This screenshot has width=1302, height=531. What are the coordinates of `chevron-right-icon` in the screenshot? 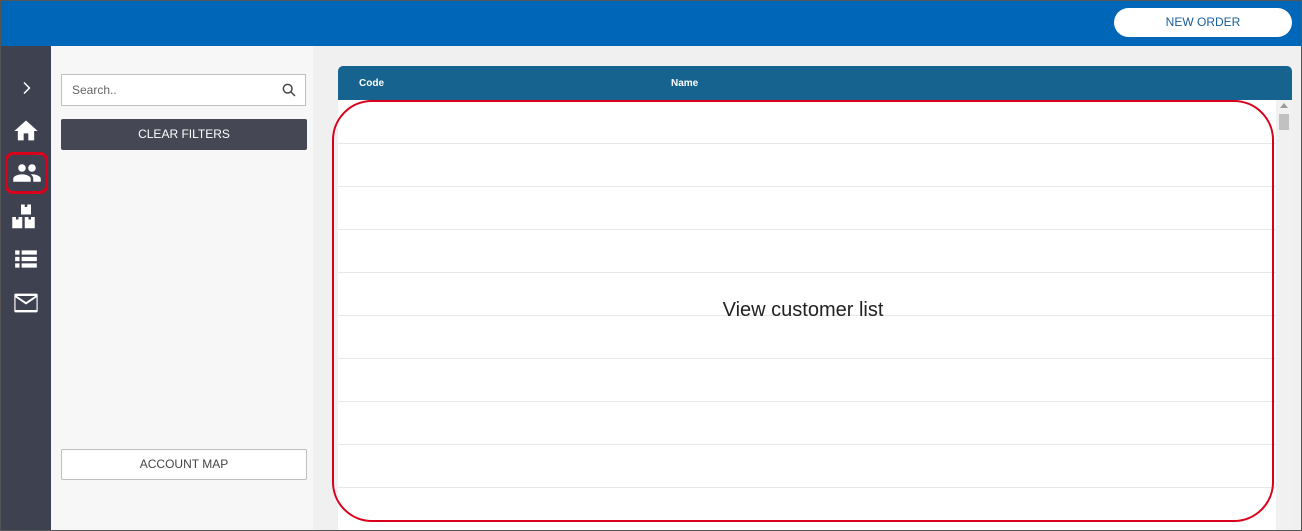 It's located at (26, 88).